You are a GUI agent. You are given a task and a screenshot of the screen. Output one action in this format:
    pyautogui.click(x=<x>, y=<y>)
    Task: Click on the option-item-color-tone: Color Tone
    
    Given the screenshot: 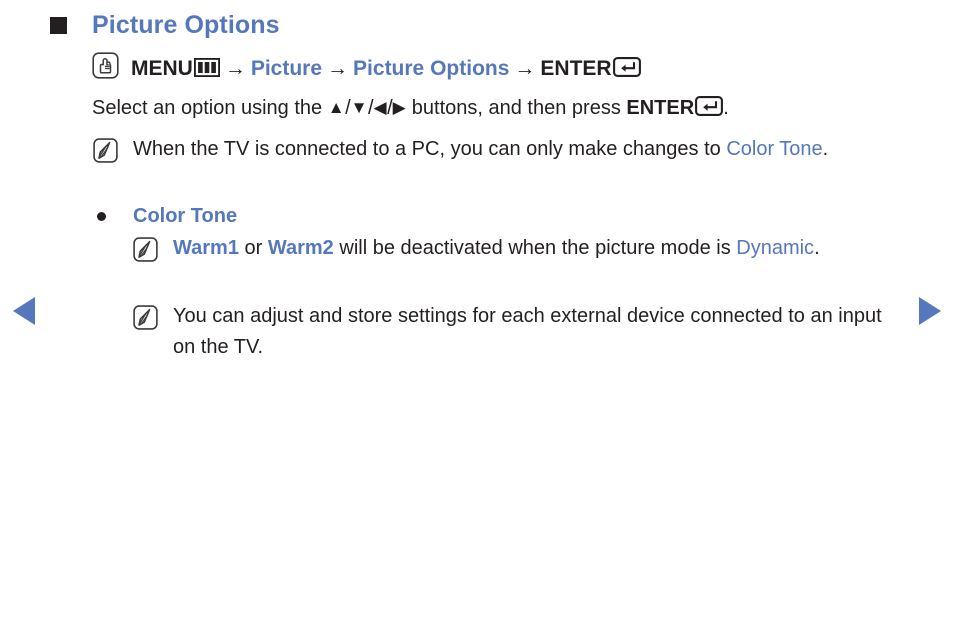 What is the action you would take?
    pyautogui.click(x=167, y=216)
    